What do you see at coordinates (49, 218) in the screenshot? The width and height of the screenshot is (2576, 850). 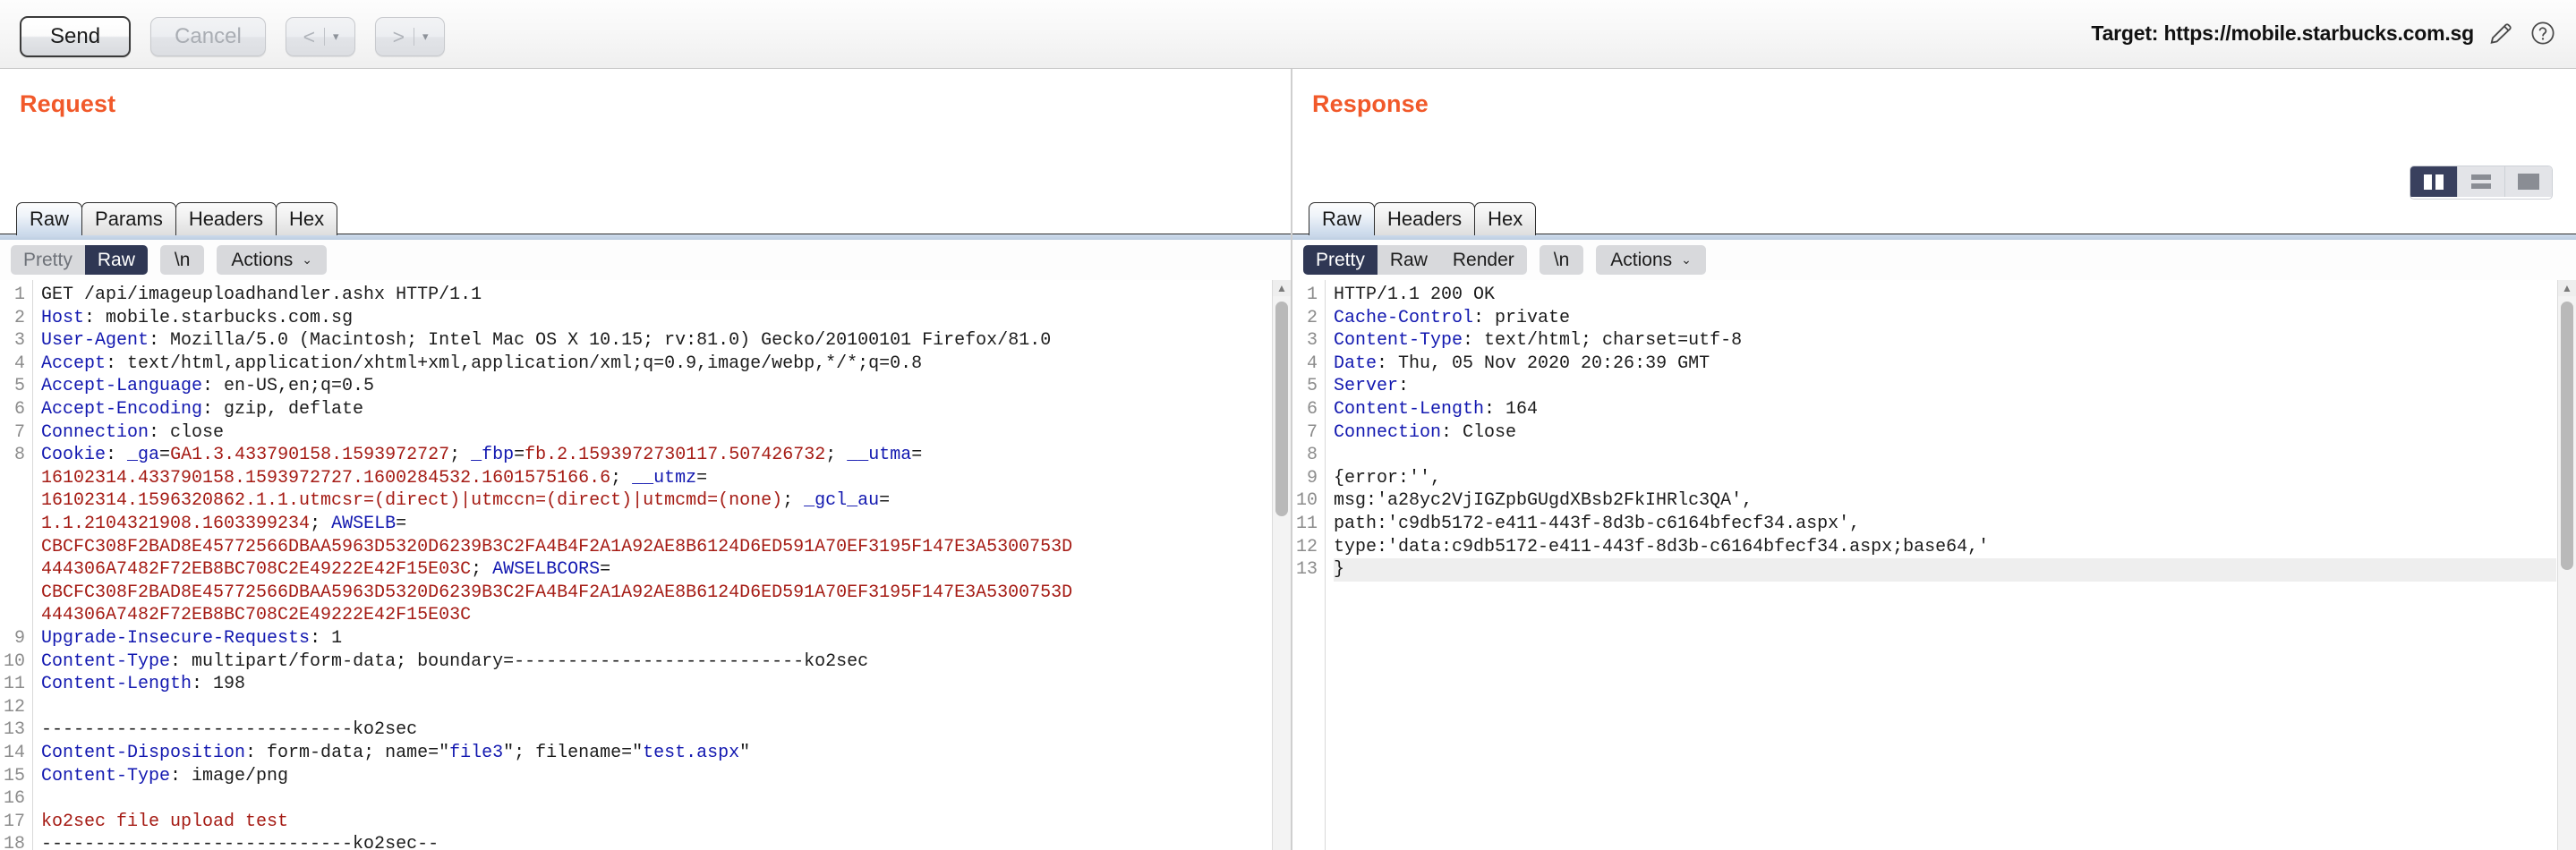 I see `tab-request-raw: Raw` at bounding box center [49, 218].